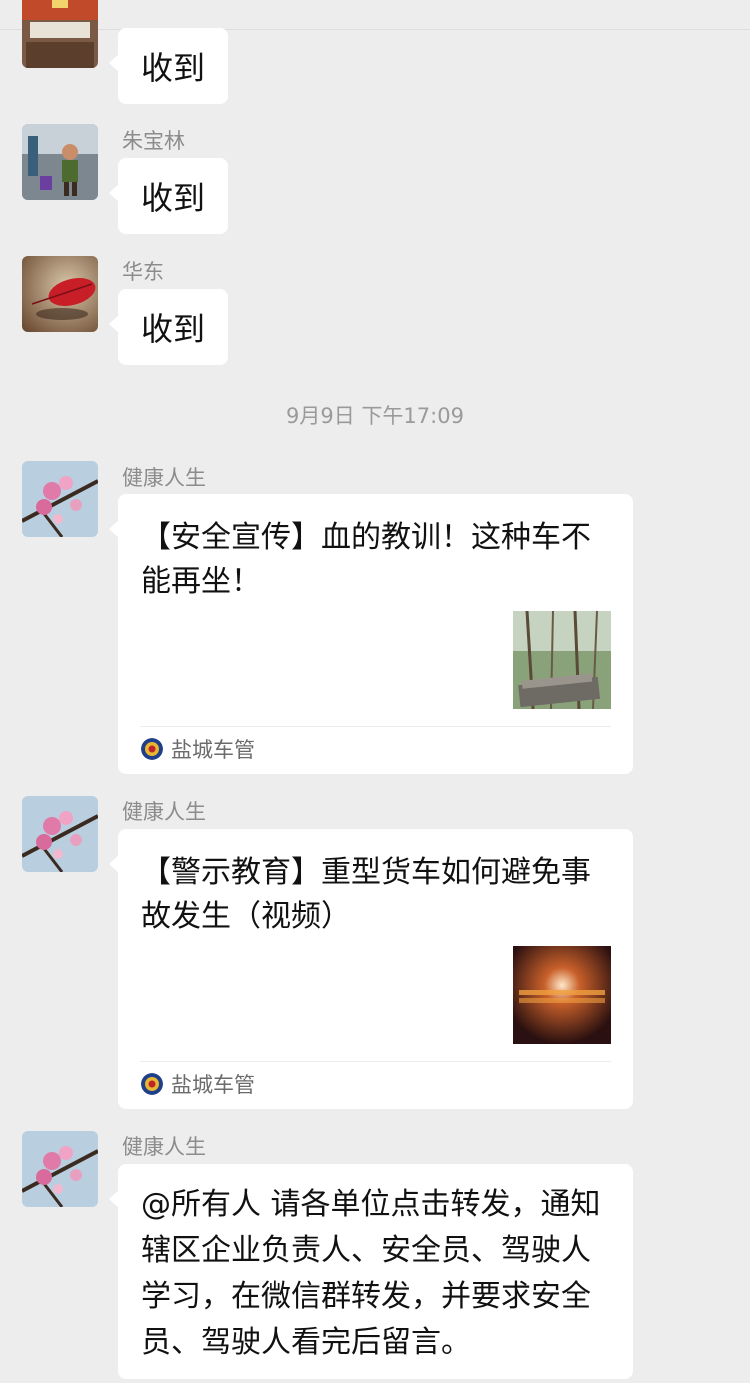 This screenshot has width=750, height=1383. I want to click on card-title: 【警示教育】重型货车如何避免事故发生（视频）, so click(366, 894).